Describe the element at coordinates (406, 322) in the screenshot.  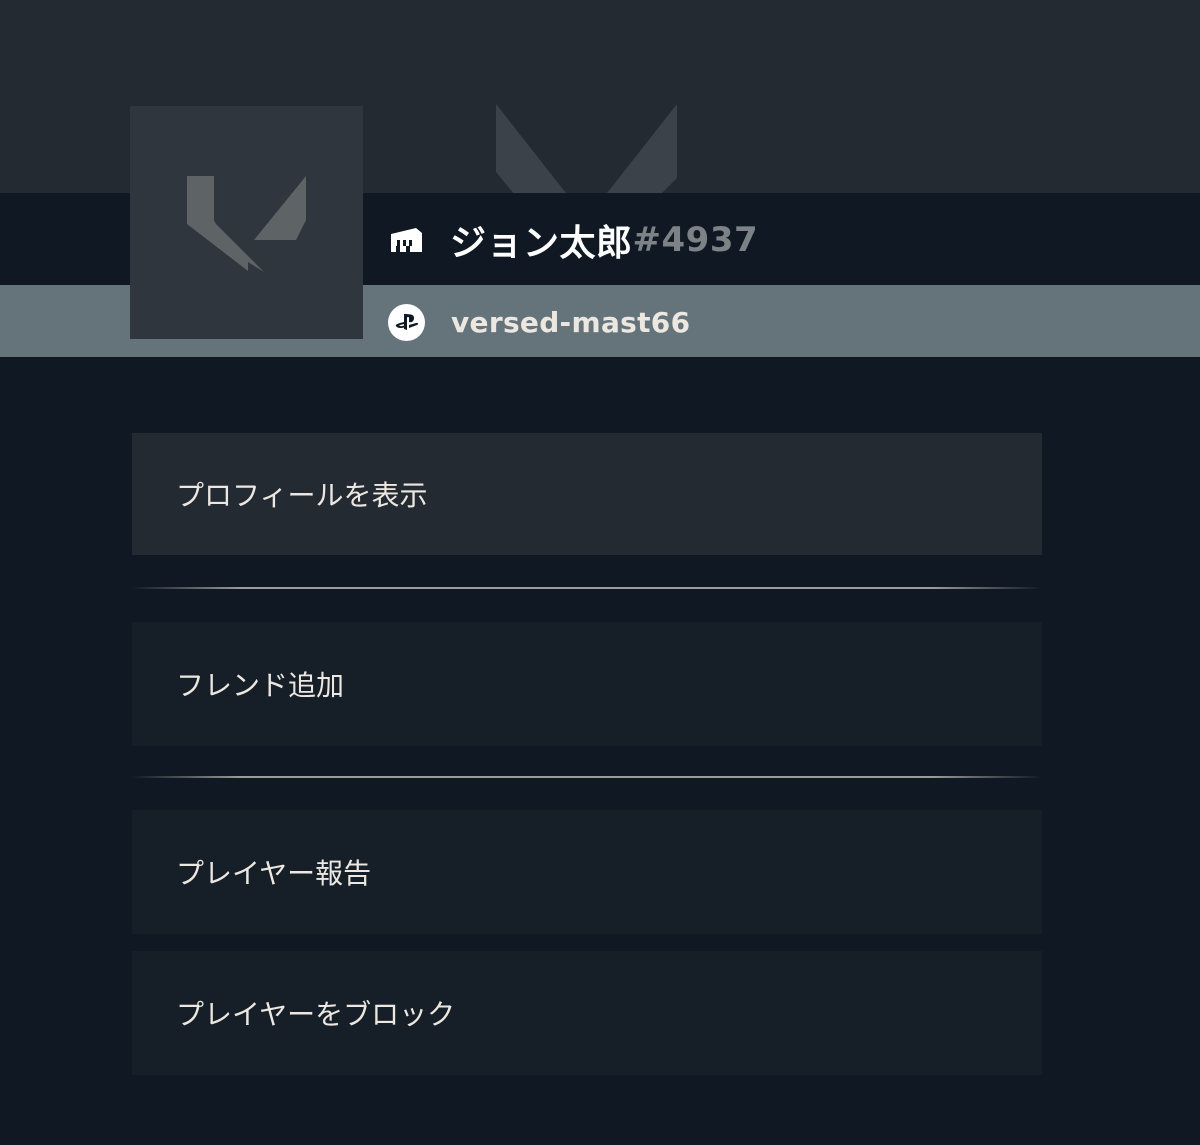
I see `playstation-icon` at that location.